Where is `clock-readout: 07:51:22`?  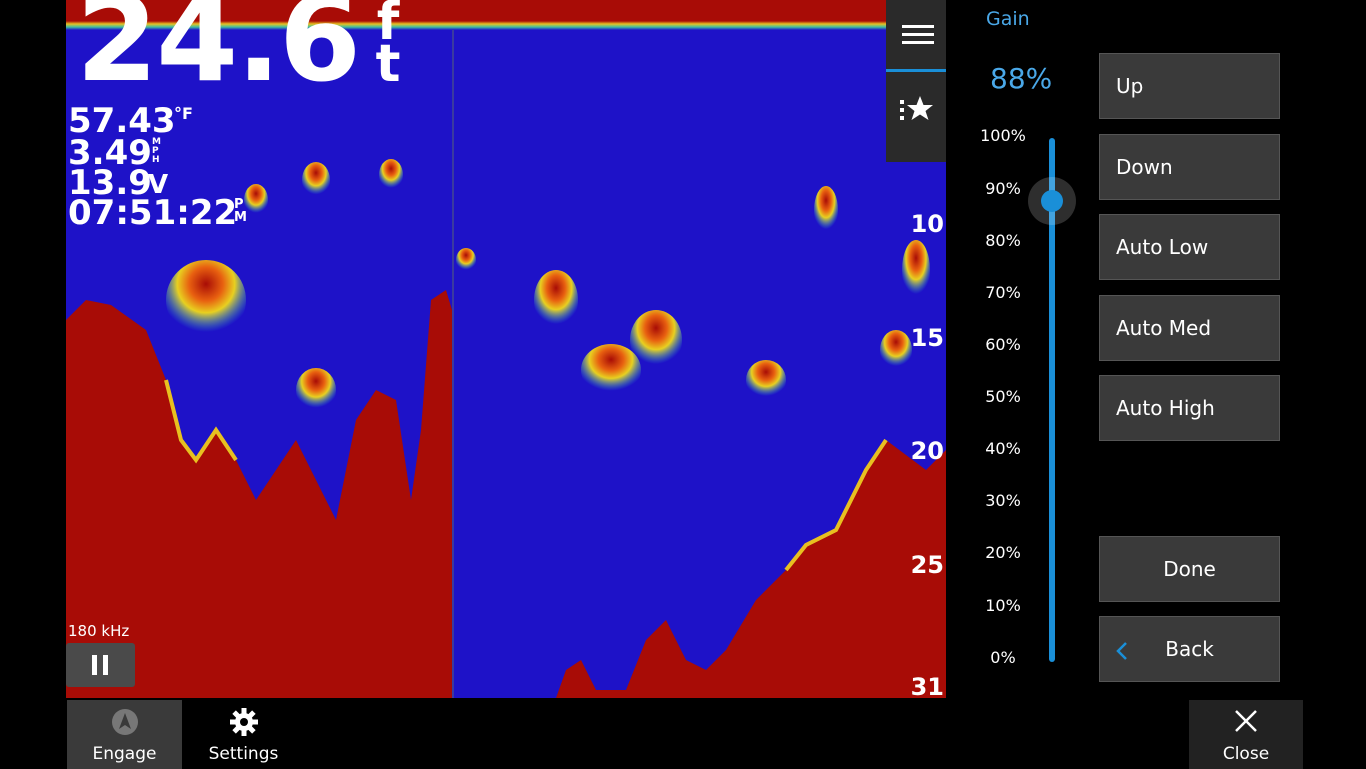
clock-readout: 07:51:22 is located at coordinates (153, 213).